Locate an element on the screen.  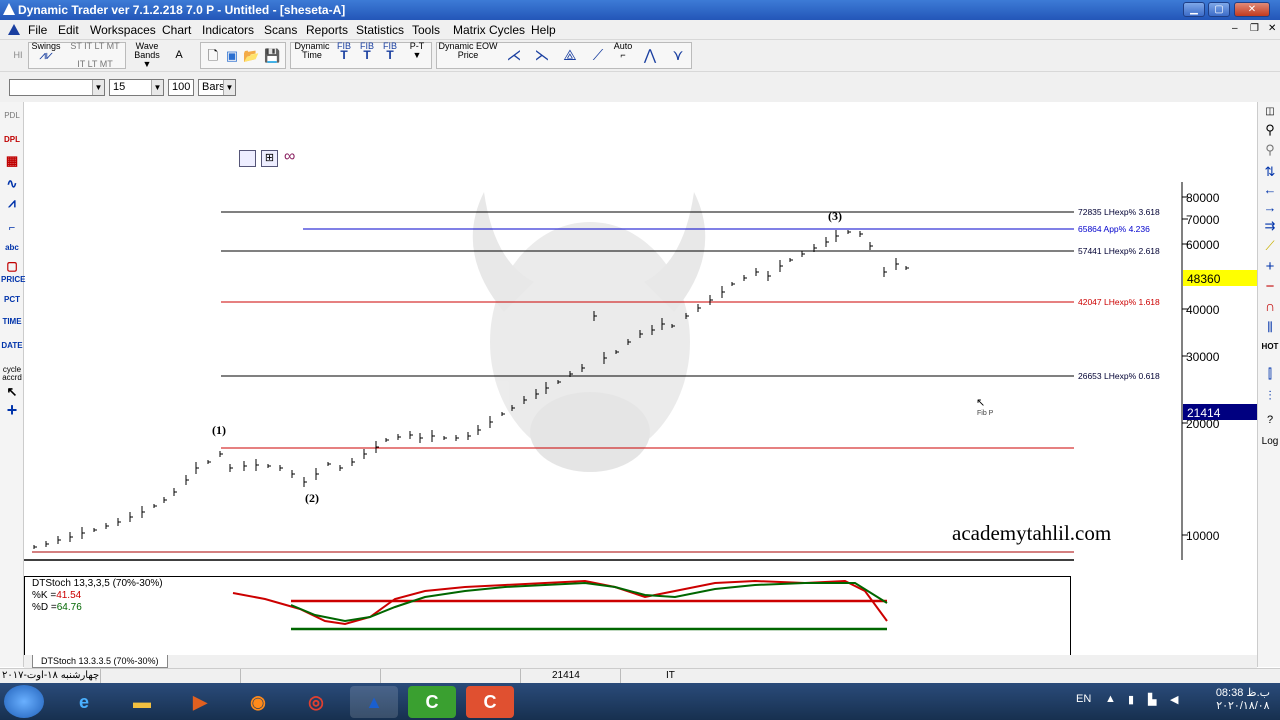
camtasia-red-icon: C is located at coordinates (490, 702).